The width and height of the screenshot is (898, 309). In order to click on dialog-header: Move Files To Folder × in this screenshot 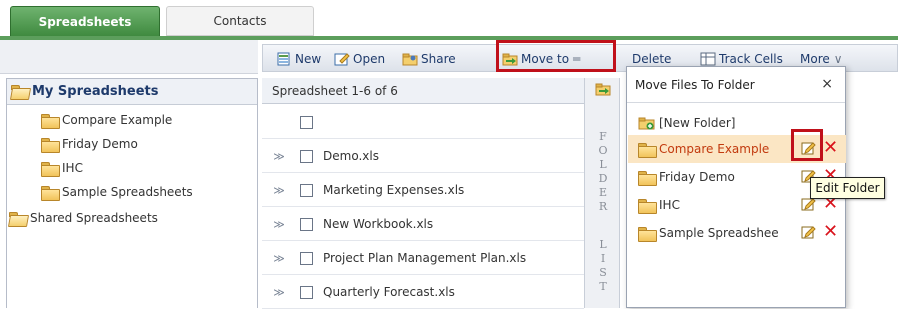, I will do `click(736, 85)`.